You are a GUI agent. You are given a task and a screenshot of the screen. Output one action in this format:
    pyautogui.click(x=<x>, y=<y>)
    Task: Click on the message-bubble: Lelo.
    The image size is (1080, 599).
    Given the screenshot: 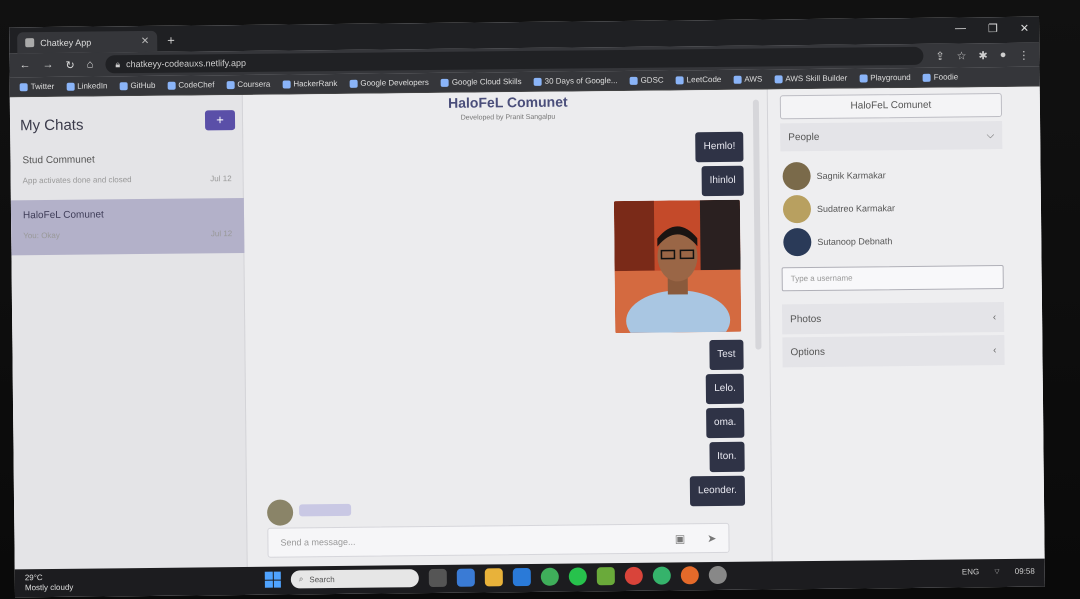 What is the action you would take?
    pyautogui.click(x=725, y=389)
    